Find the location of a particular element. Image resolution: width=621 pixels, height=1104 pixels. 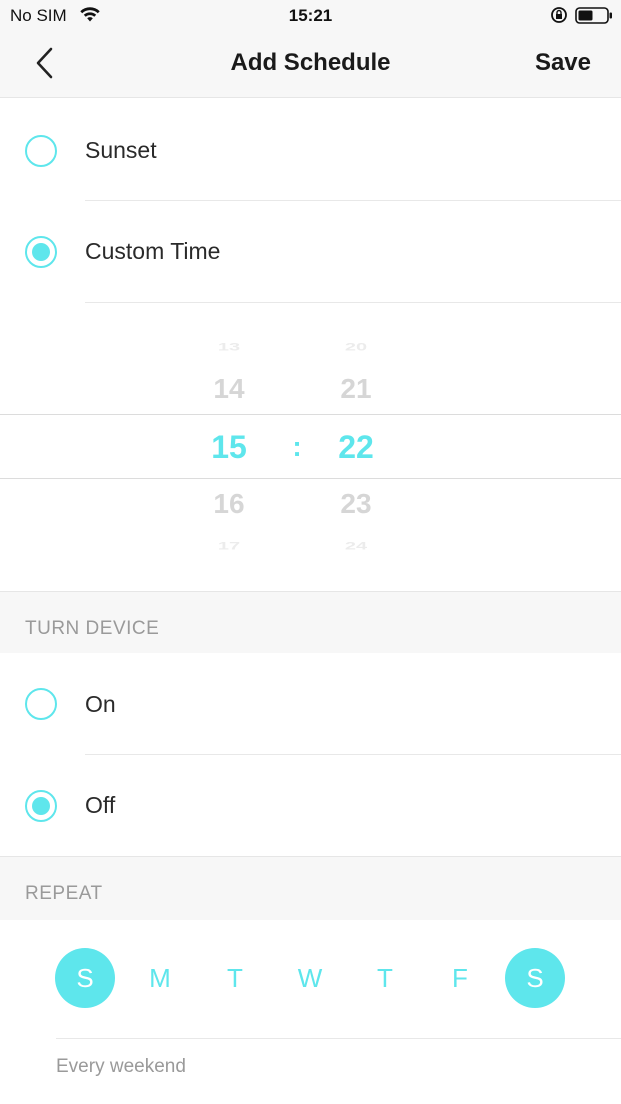

hour-option: 14 is located at coordinates (229, 389).